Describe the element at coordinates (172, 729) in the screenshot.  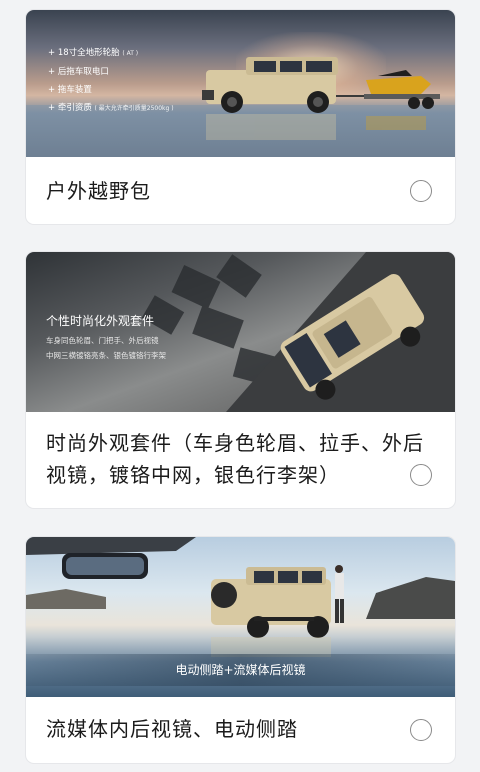
I see `option-title: 流媒体内后视镜、电动侧踏` at that location.